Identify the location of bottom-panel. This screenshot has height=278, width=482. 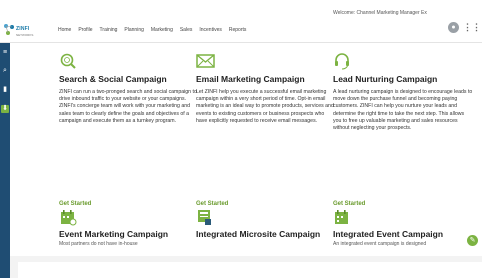
(250, 270).